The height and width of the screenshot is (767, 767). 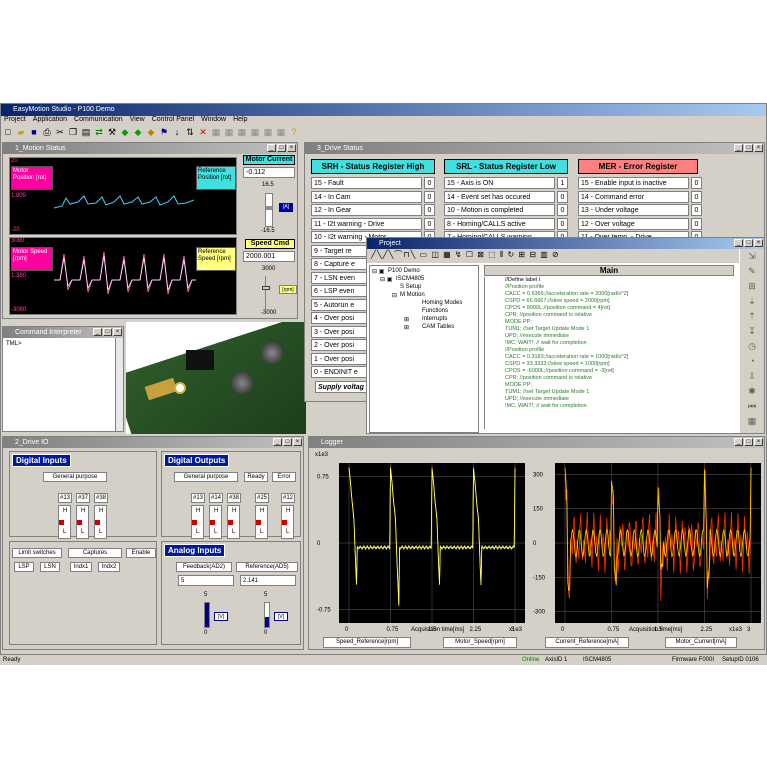 I want to click on srl-header: SRL - Status Register Low, so click(x=506, y=166).